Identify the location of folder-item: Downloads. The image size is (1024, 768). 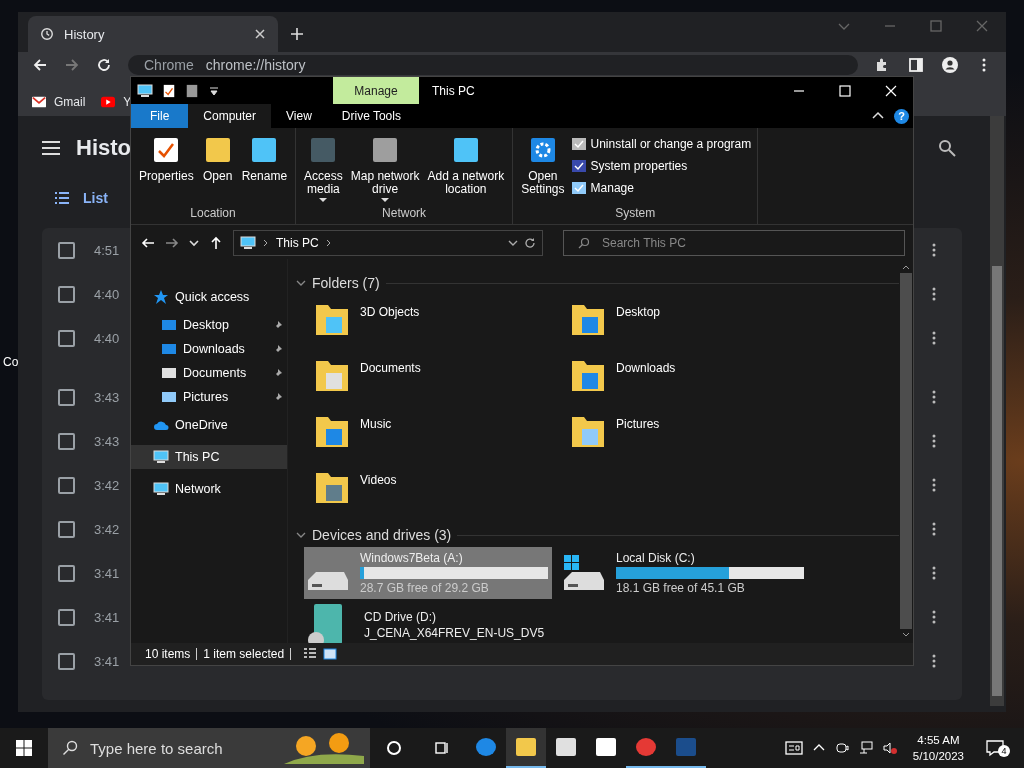
(688, 379).